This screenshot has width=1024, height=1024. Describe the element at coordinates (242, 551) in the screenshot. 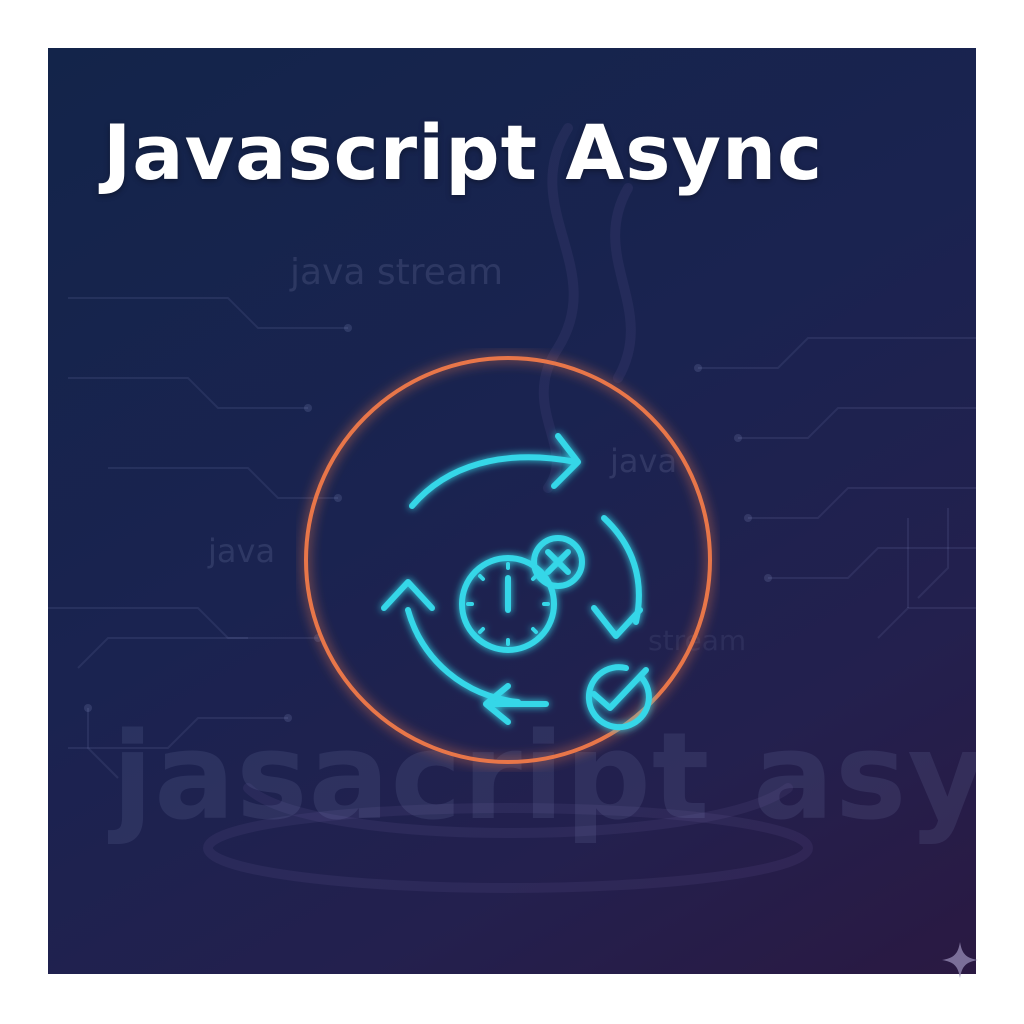

I see `watermark-java-left: java` at that location.